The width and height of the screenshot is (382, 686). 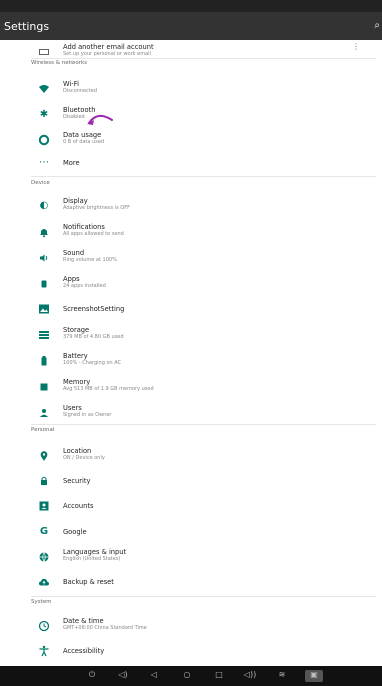 I want to click on location-pin-icon, so click(x=44, y=456).